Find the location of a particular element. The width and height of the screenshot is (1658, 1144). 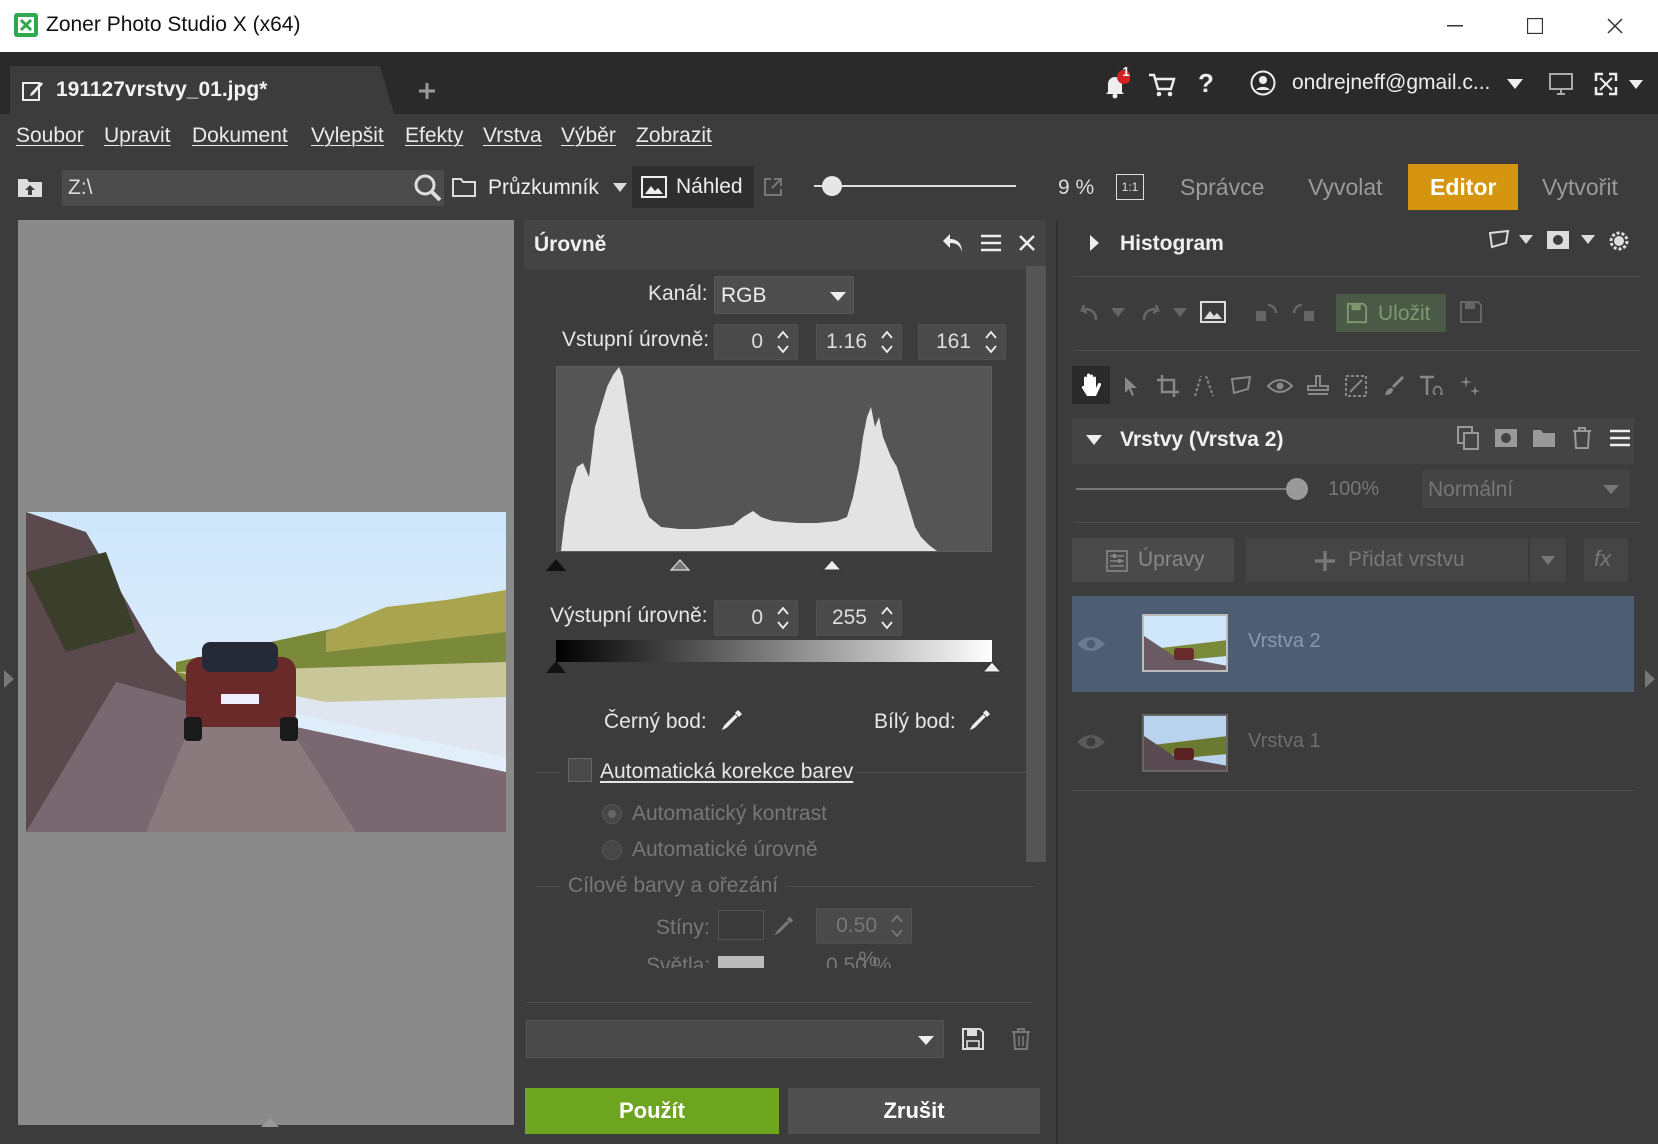

perspective-tool-icon is located at coordinates (1242, 386).